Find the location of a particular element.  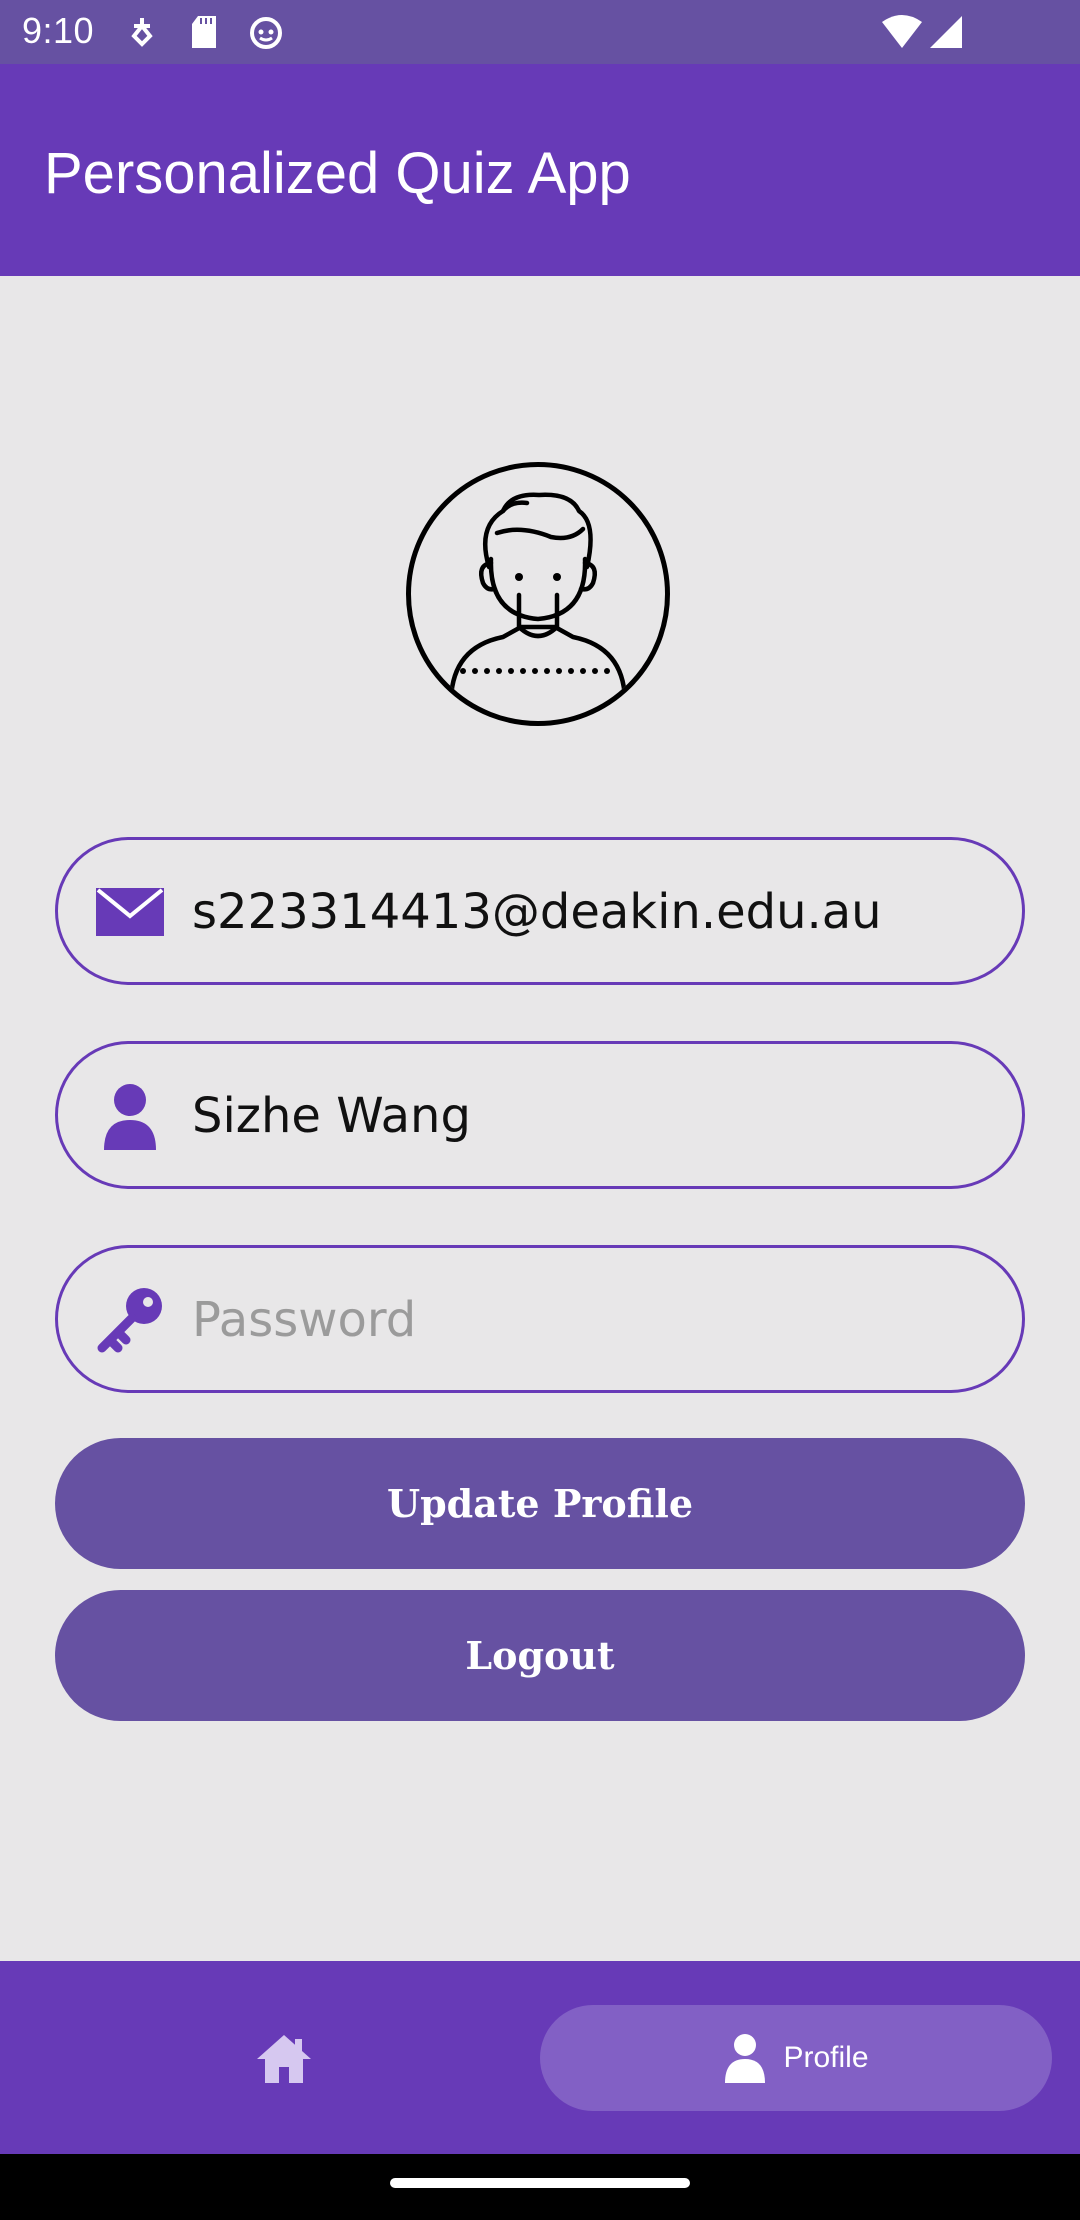

bottom-navigation: Profile is located at coordinates (540, 2057).